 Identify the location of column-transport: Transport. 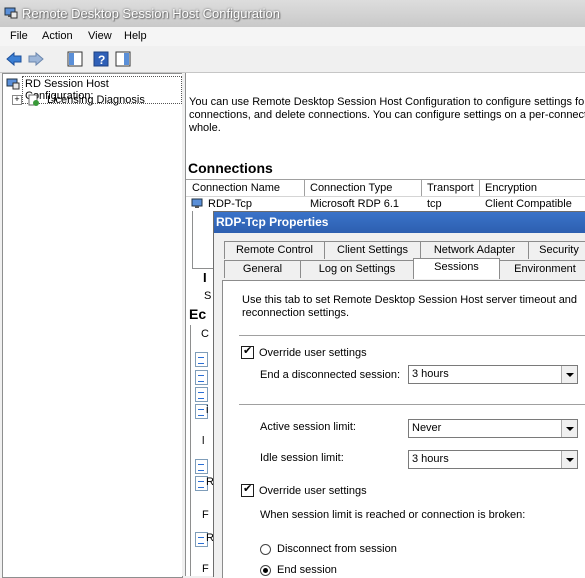
(450, 188).